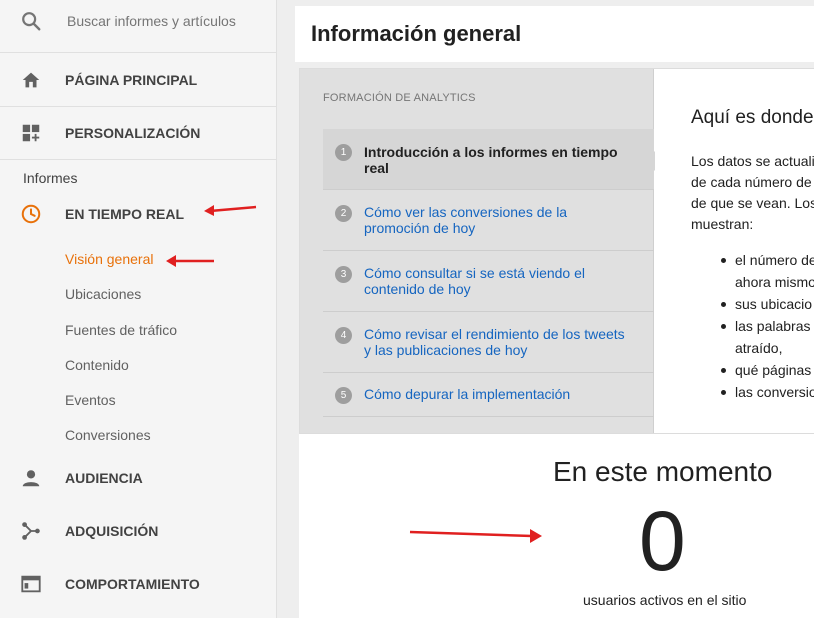 The height and width of the screenshot is (618, 814). What do you see at coordinates (499, 394) in the screenshot?
I see `lesson-link: Cómo depurar la implementación` at bounding box center [499, 394].